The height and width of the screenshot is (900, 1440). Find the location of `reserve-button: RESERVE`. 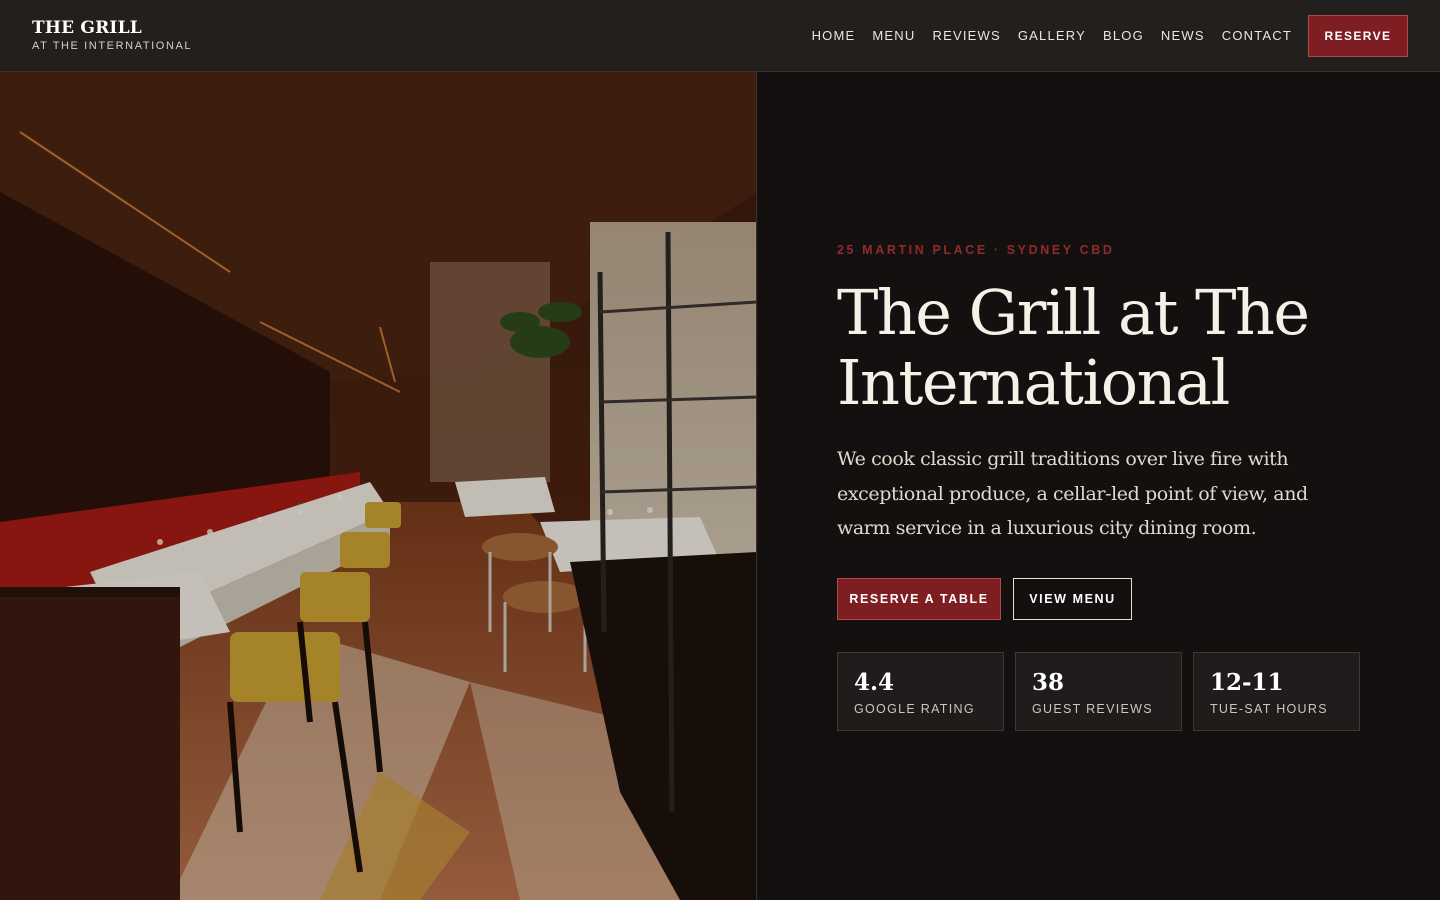

reserve-button: RESERVE is located at coordinates (1358, 36).